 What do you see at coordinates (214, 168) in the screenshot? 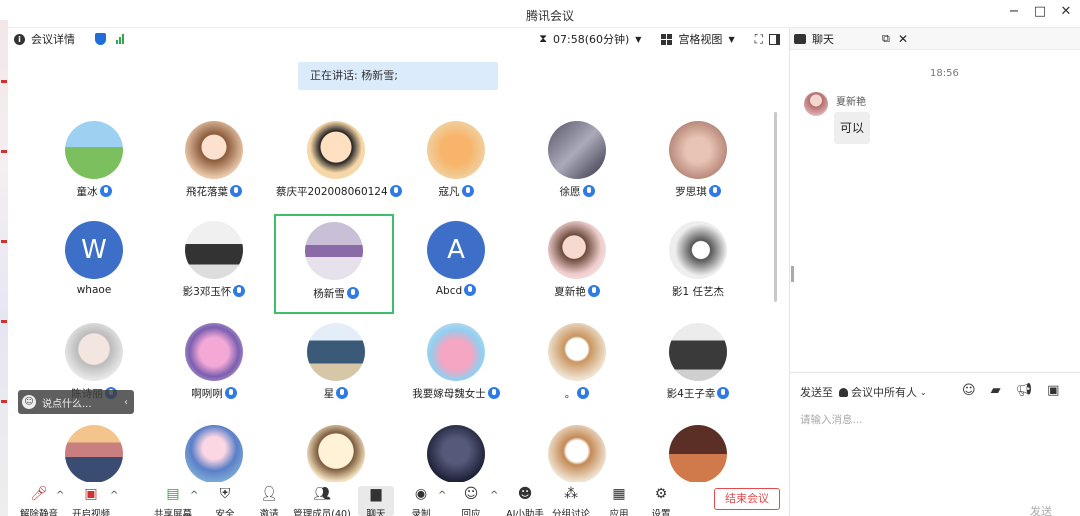
I see `participant-tile: 飛花落葉` at bounding box center [214, 168].